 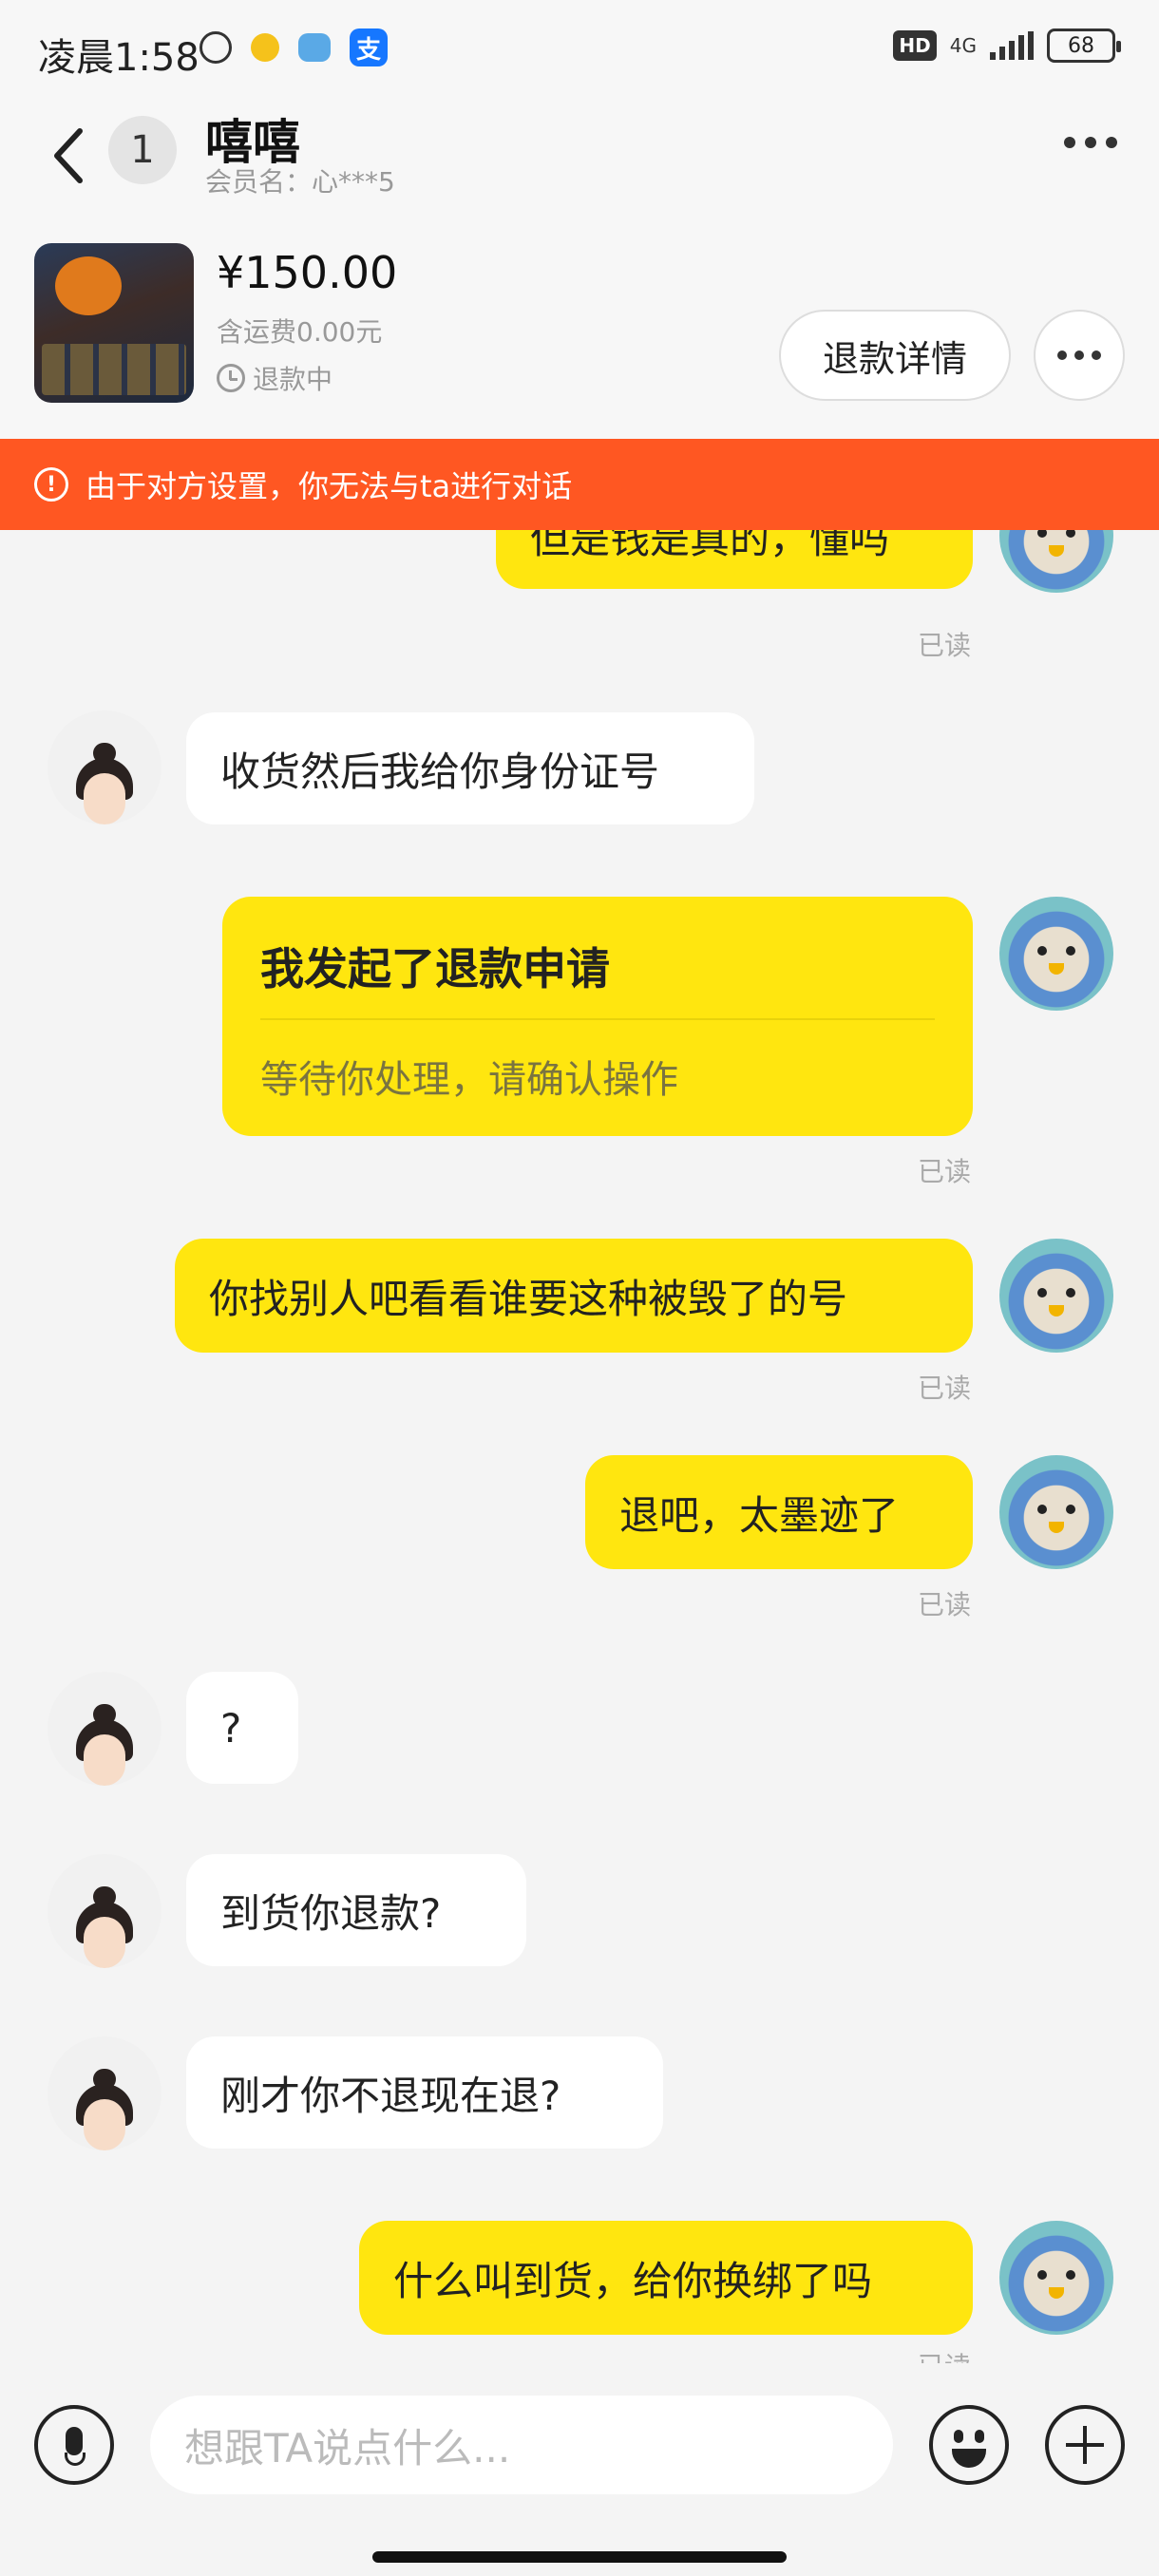 I want to click on emoji-button, so click(x=969, y=2445).